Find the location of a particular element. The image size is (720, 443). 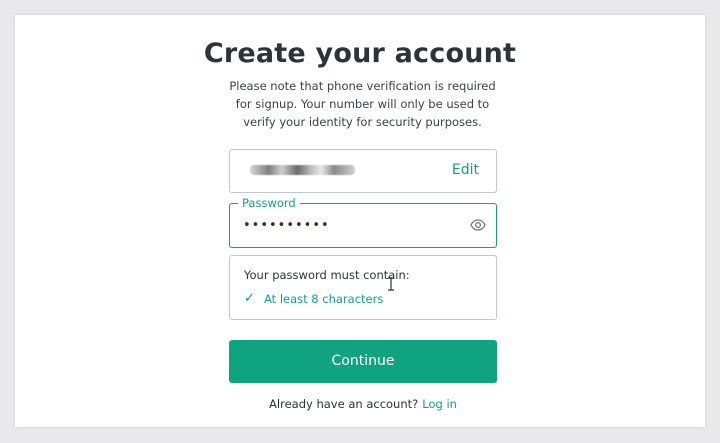

requirements-heading: Your password must contain: is located at coordinates (327, 275).